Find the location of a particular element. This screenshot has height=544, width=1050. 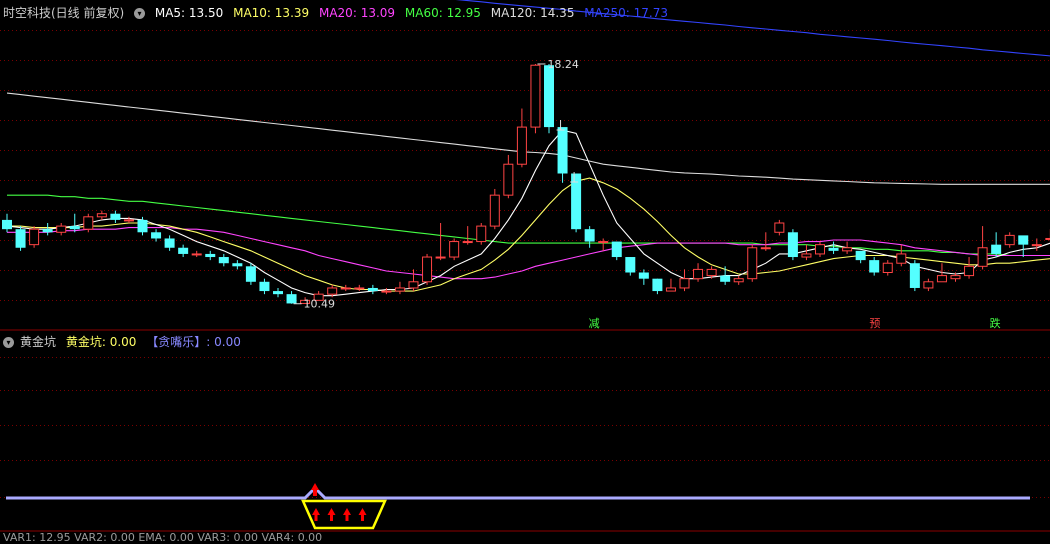

indicator-header: ▾ 黄金坑 黄金坑: 0.00 【贪嘴乐】: 0.00 is located at coordinates (125, 341).